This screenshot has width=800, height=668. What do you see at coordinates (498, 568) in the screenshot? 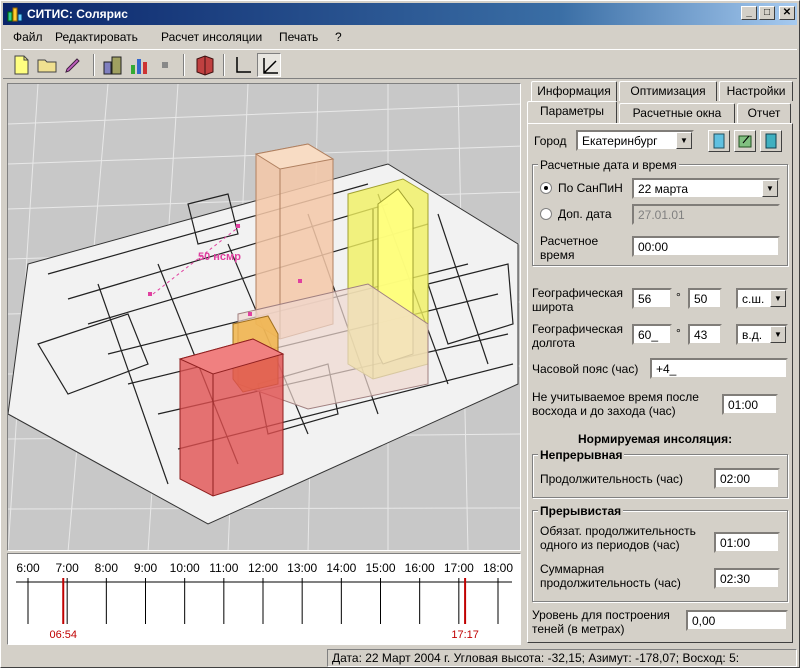
I see `hour-tick-label: 18:00` at bounding box center [498, 568].